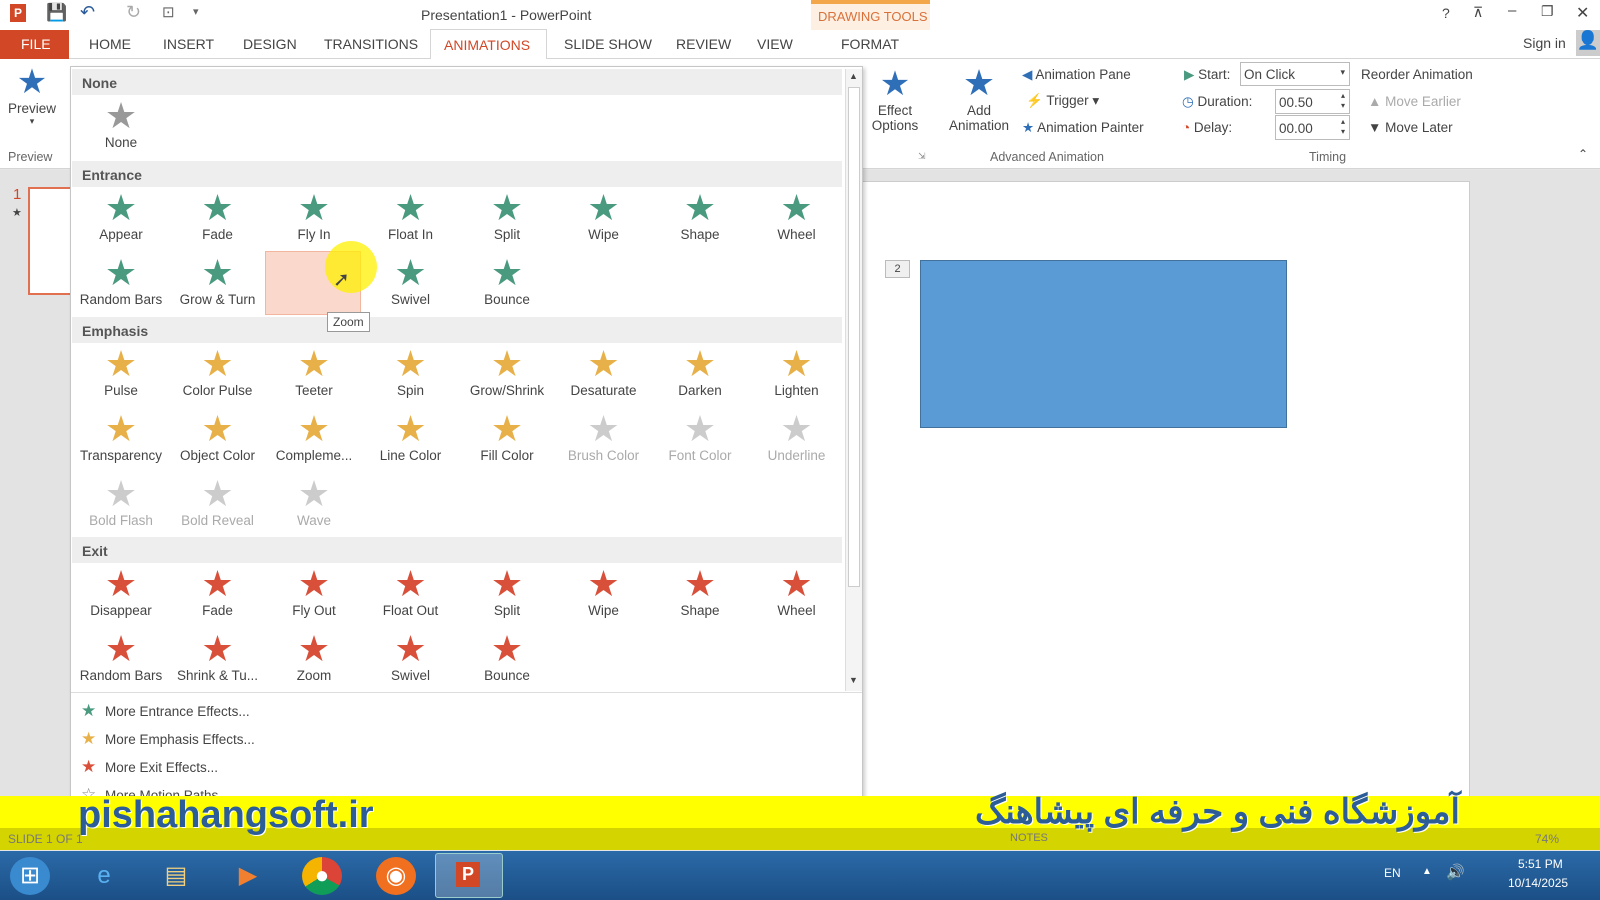  What do you see at coordinates (979, 98) in the screenshot?
I see `add-animation-button: ★ Add Animation` at bounding box center [979, 98].